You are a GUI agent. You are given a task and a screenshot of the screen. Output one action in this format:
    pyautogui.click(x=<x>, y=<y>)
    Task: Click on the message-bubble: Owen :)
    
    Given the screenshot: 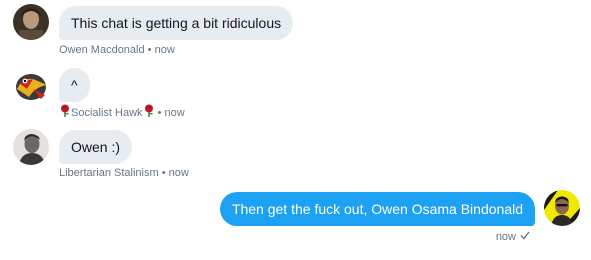 What is the action you would take?
    pyautogui.click(x=96, y=147)
    